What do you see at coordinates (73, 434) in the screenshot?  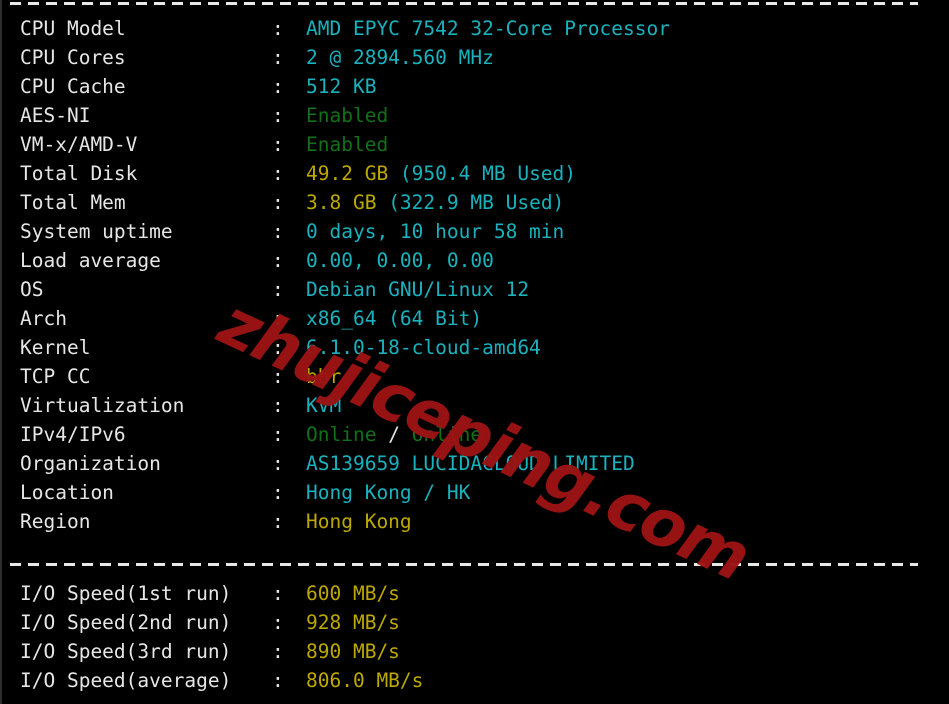 I see `system-info-label: IPv4/IPv6` at bounding box center [73, 434].